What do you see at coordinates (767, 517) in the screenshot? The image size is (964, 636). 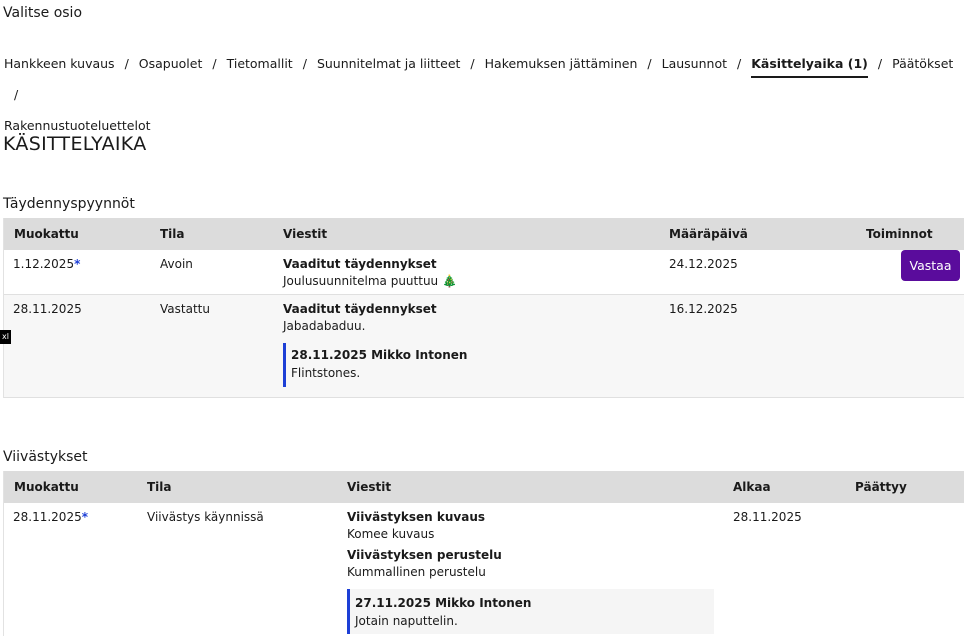 I see `starts-cell: 28.11.2025` at bounding box center [767, 517].